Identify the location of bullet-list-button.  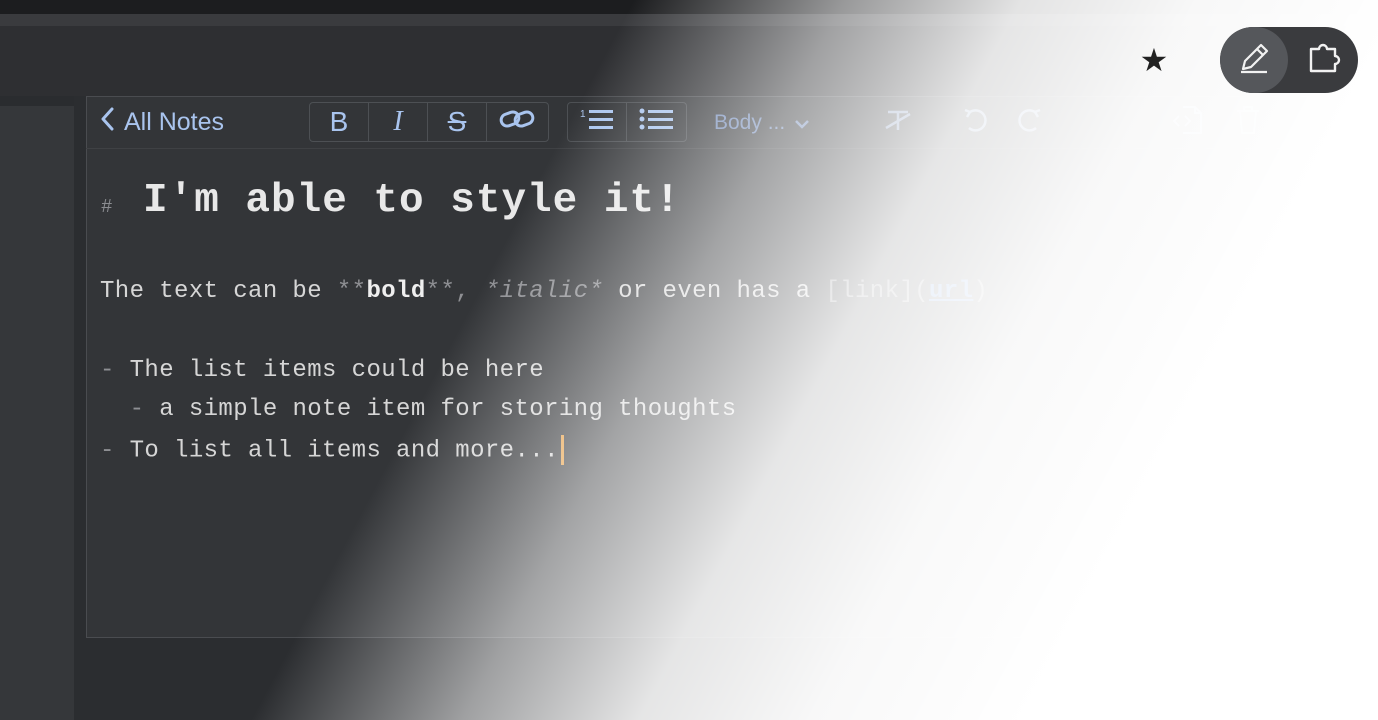
(656, 122).